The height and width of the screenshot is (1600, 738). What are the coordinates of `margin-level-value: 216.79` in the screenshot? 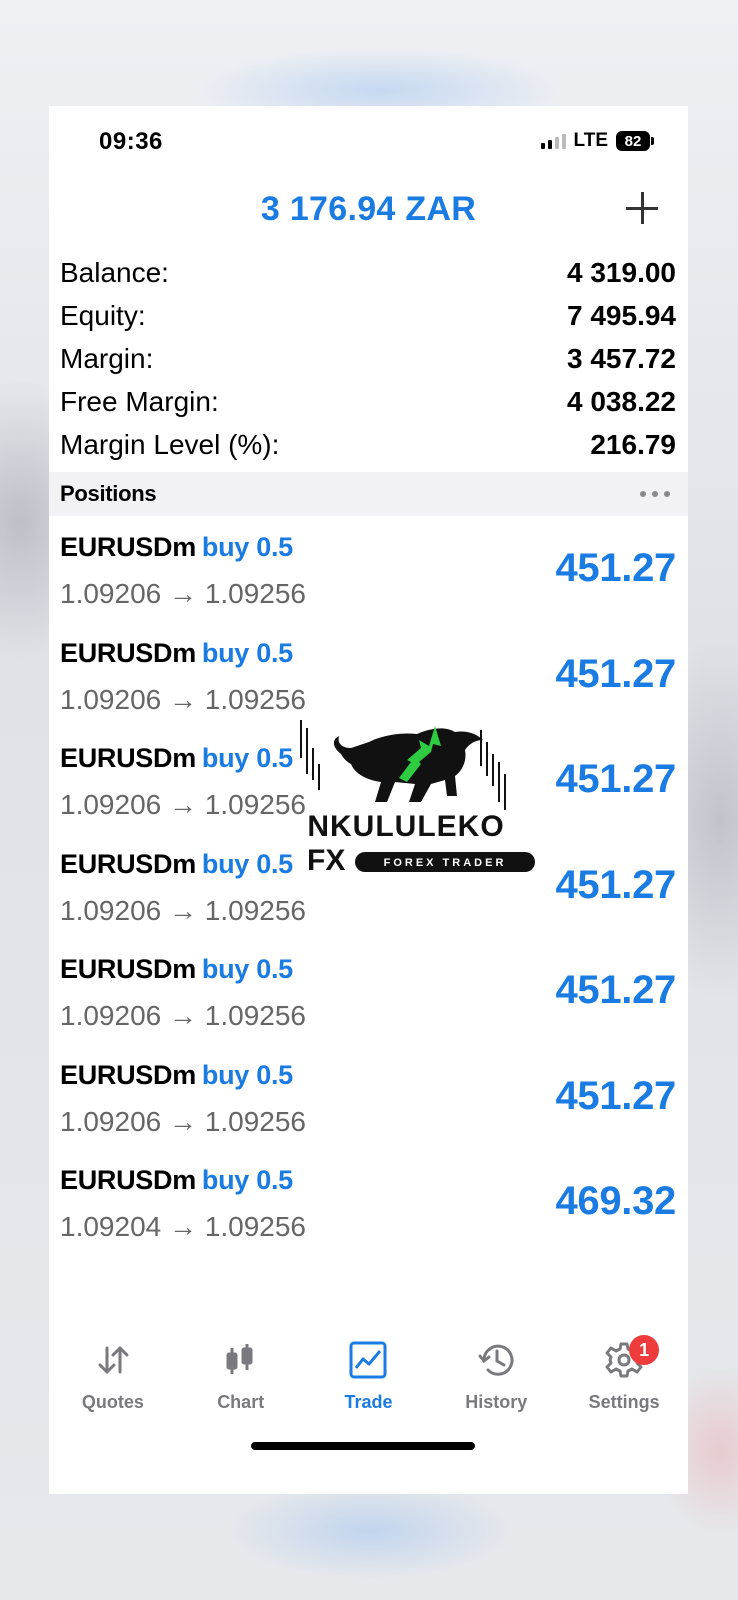 It's located at (633, 444).